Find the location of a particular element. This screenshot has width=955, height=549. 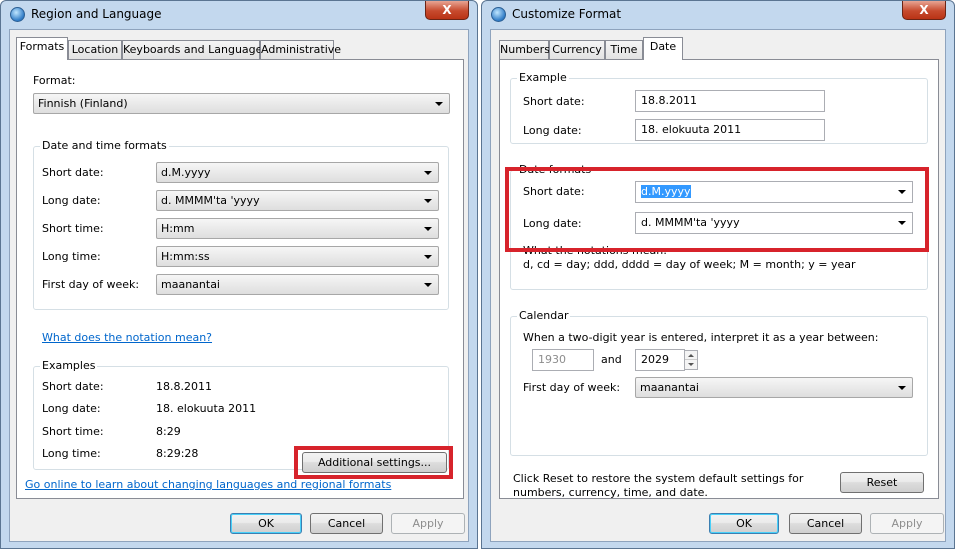

short-time-dropdown: H:mm is located at coordinates (297, 228).